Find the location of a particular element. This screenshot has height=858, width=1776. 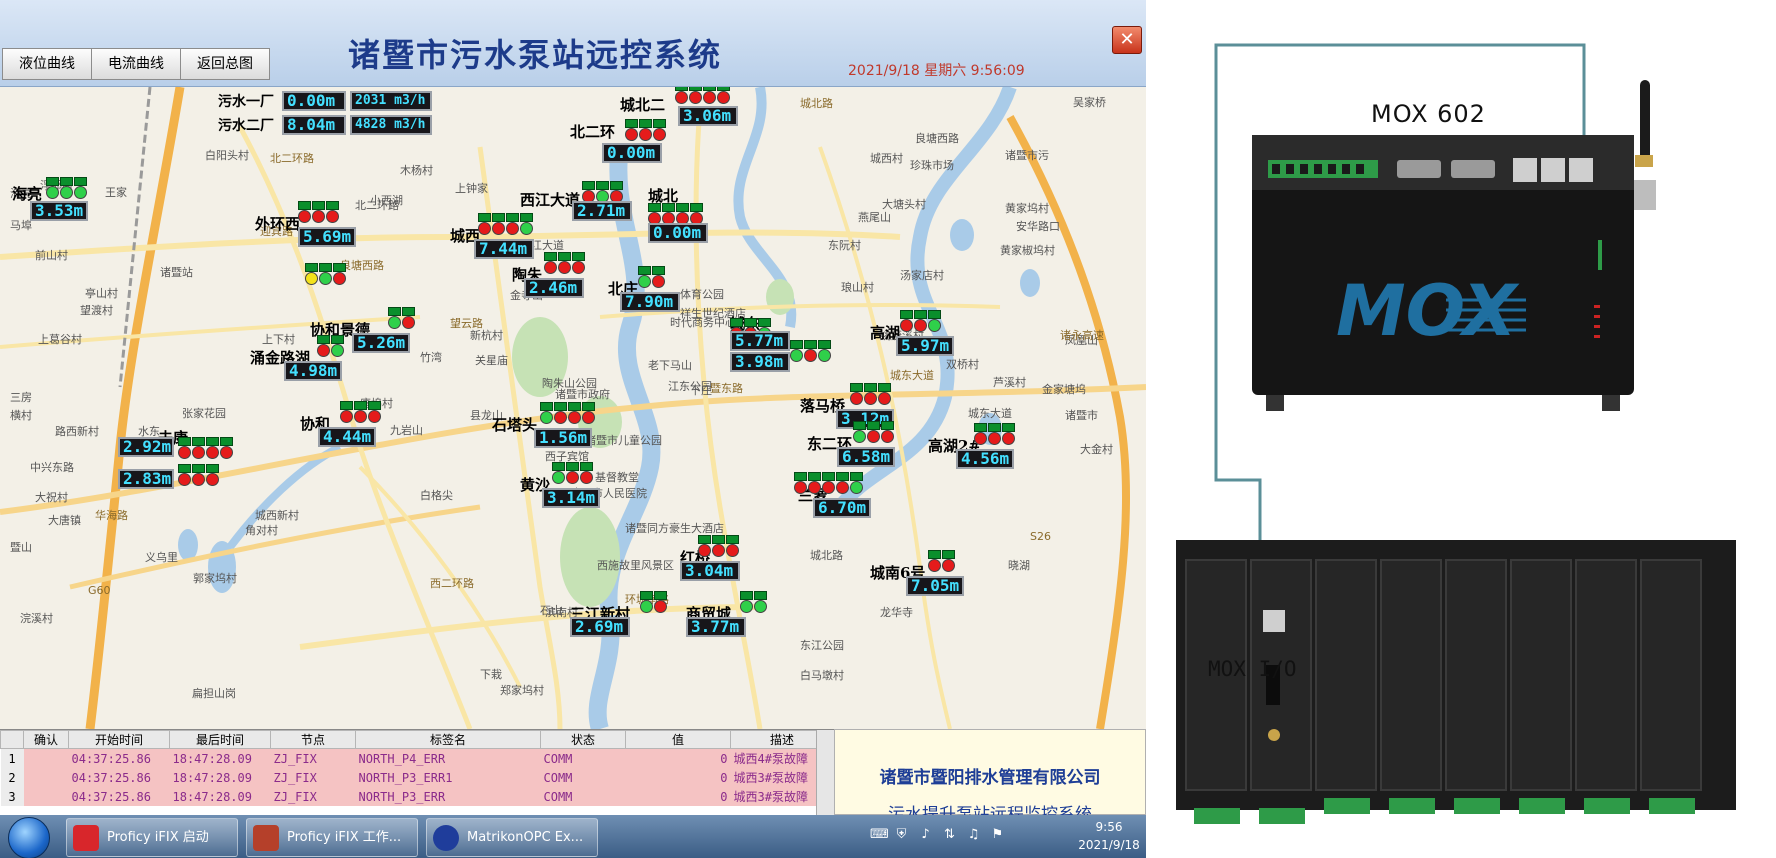

shield-icon: ⛨ is located at coordinates (901, 834).